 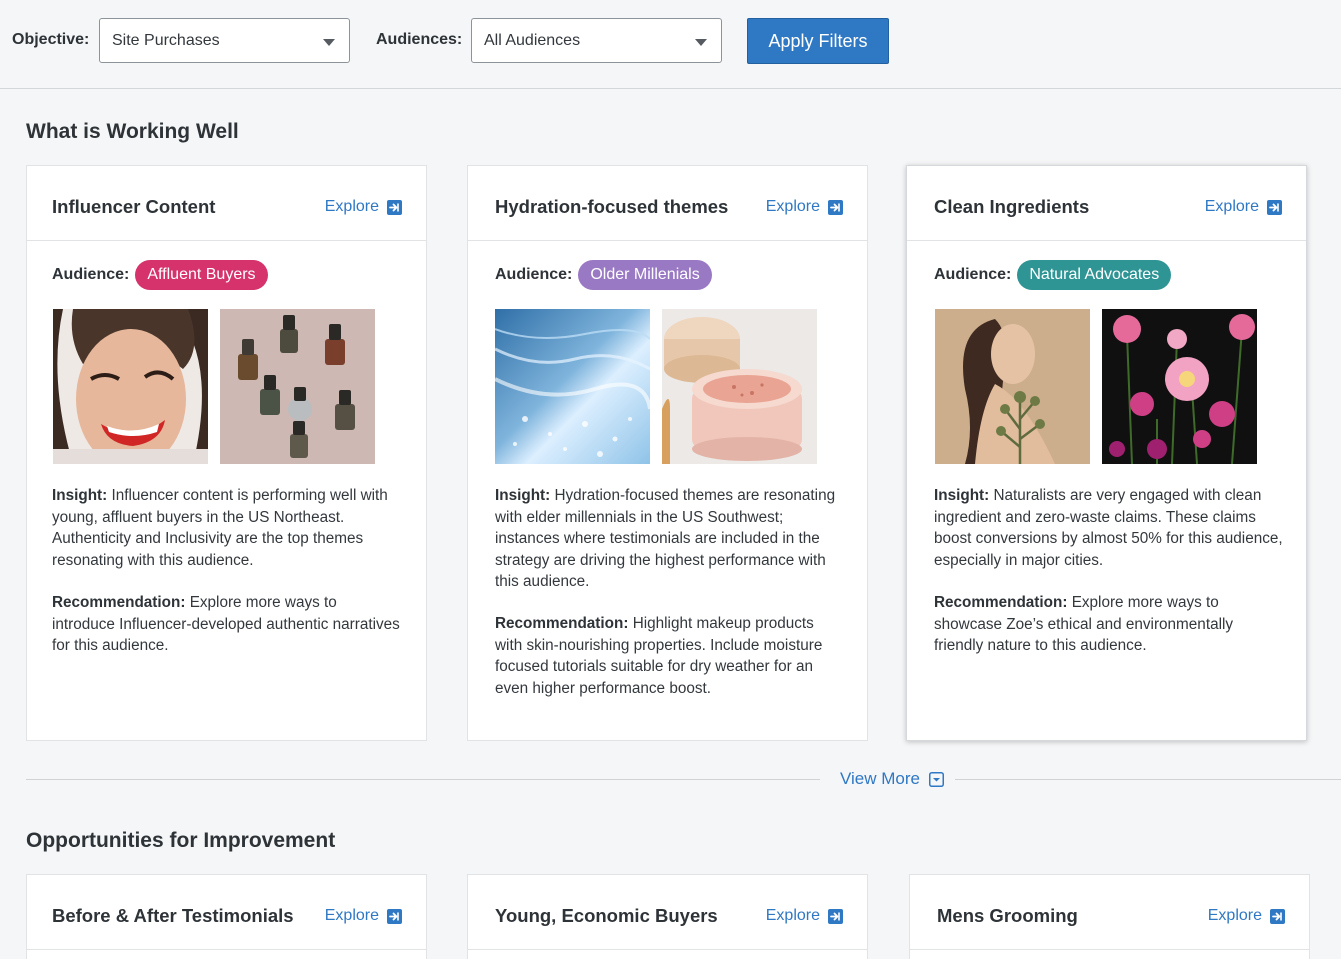 I want to click on card-header: Mens Grooming Explore, so click(x=1109, y=912).